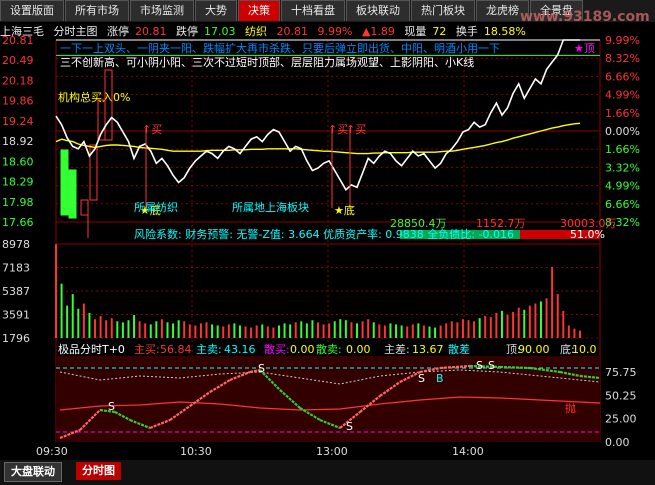  Describe the element at coordinates (16, 315) in the screenshot. I see `volume-tick: 3591` at that location.